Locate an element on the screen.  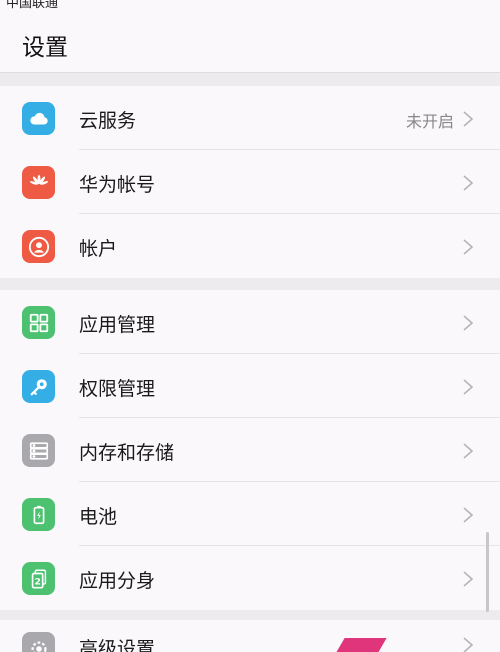
arrow-overlay-decoration is located at coordinates (361, 645).